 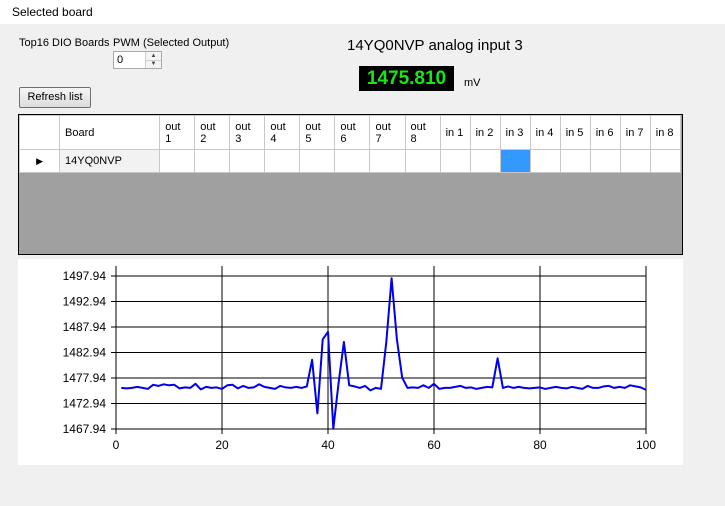 What do you see at coordinates (40, 161) in the screenshot?
I see `row-pointer-icon: ▶` at bounding box center [40, 161].